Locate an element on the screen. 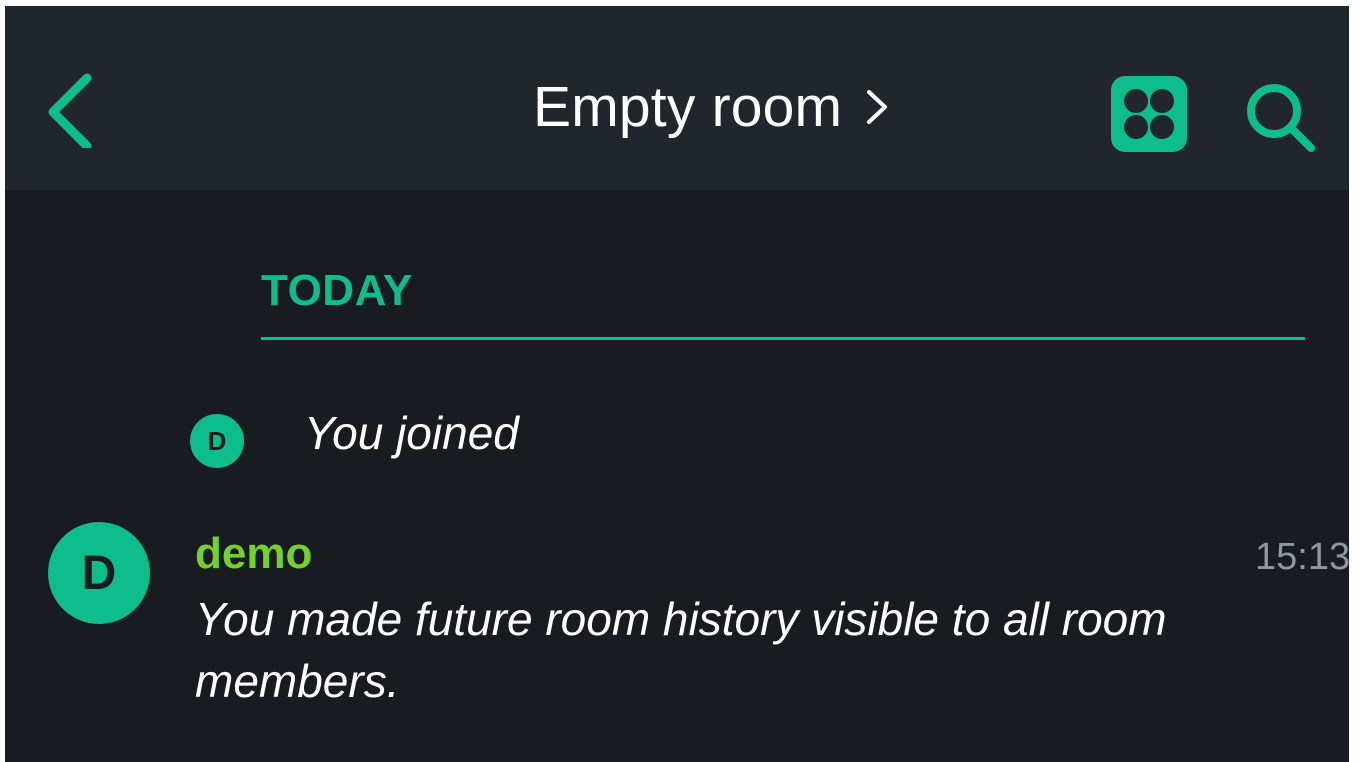  membership-event-text: You joined is located at coordinates (411, 433).